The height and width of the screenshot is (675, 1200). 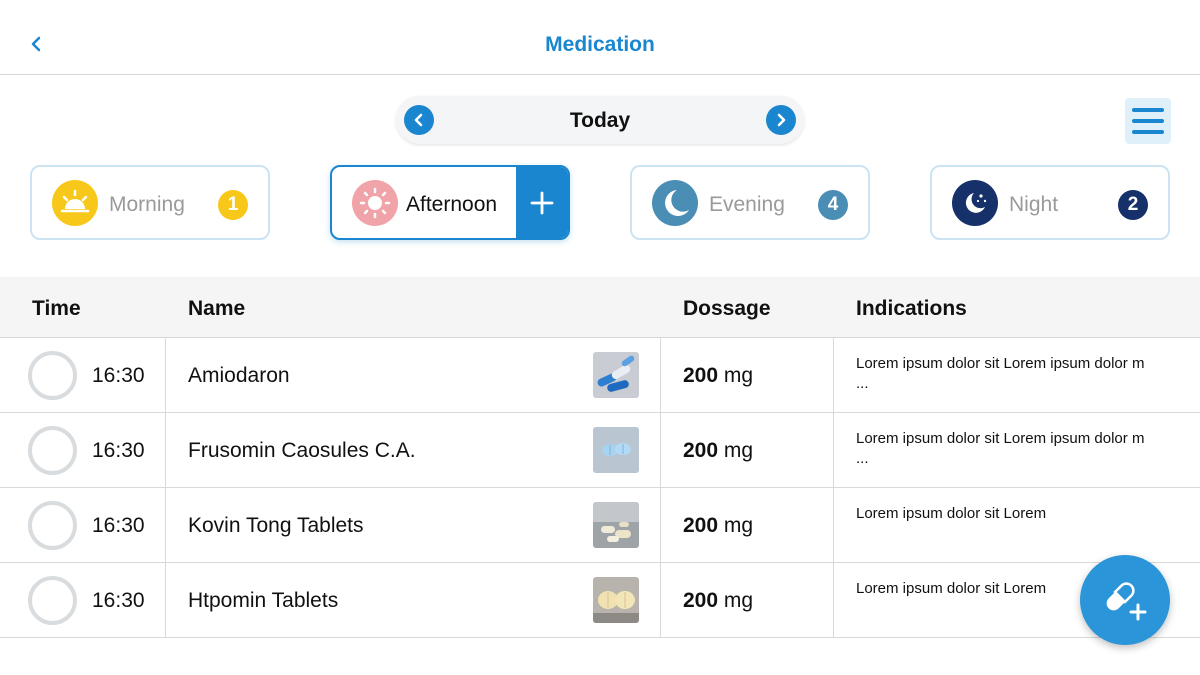 I want to click on period-label: Afternoon, so click(x=452, y=204).